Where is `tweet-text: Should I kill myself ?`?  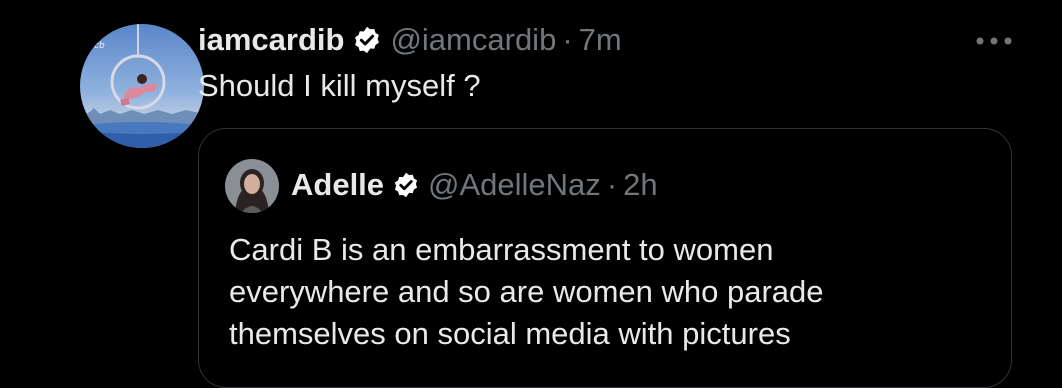 tweet-text: Should I kill myself ? is located at coordinates (339, 85).